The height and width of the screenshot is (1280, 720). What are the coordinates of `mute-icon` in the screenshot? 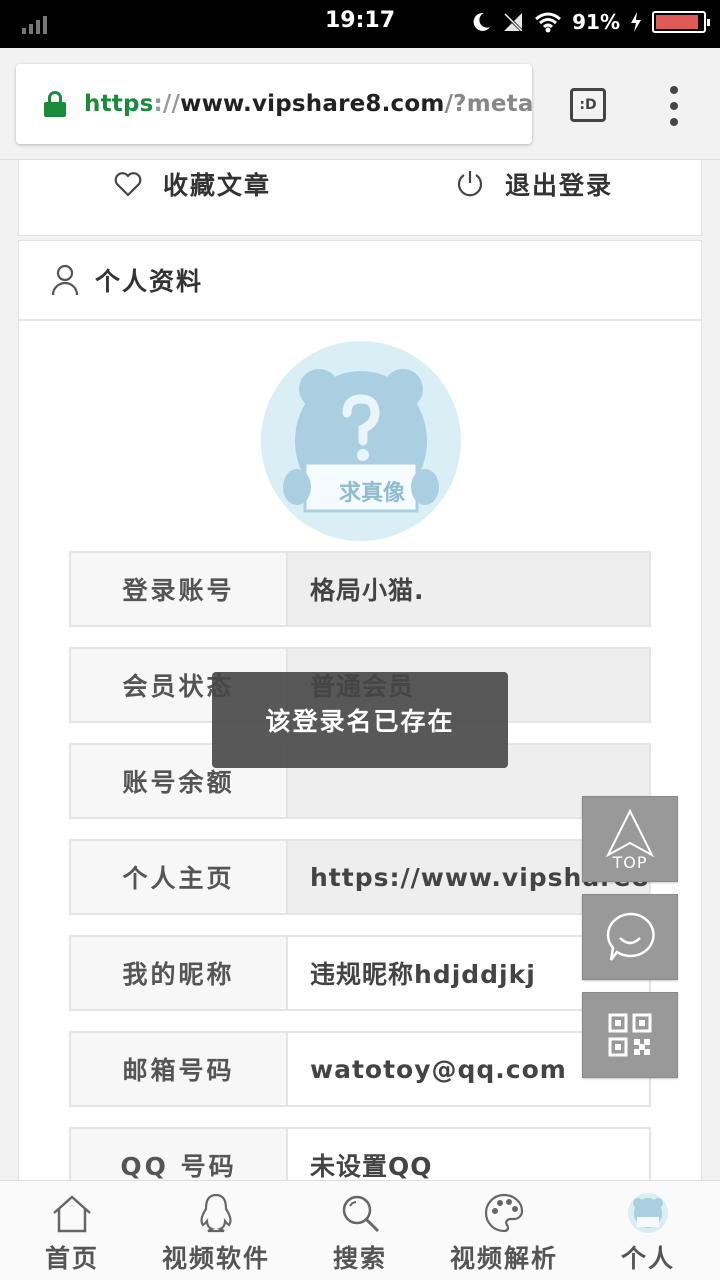 It's located at (513, 22).